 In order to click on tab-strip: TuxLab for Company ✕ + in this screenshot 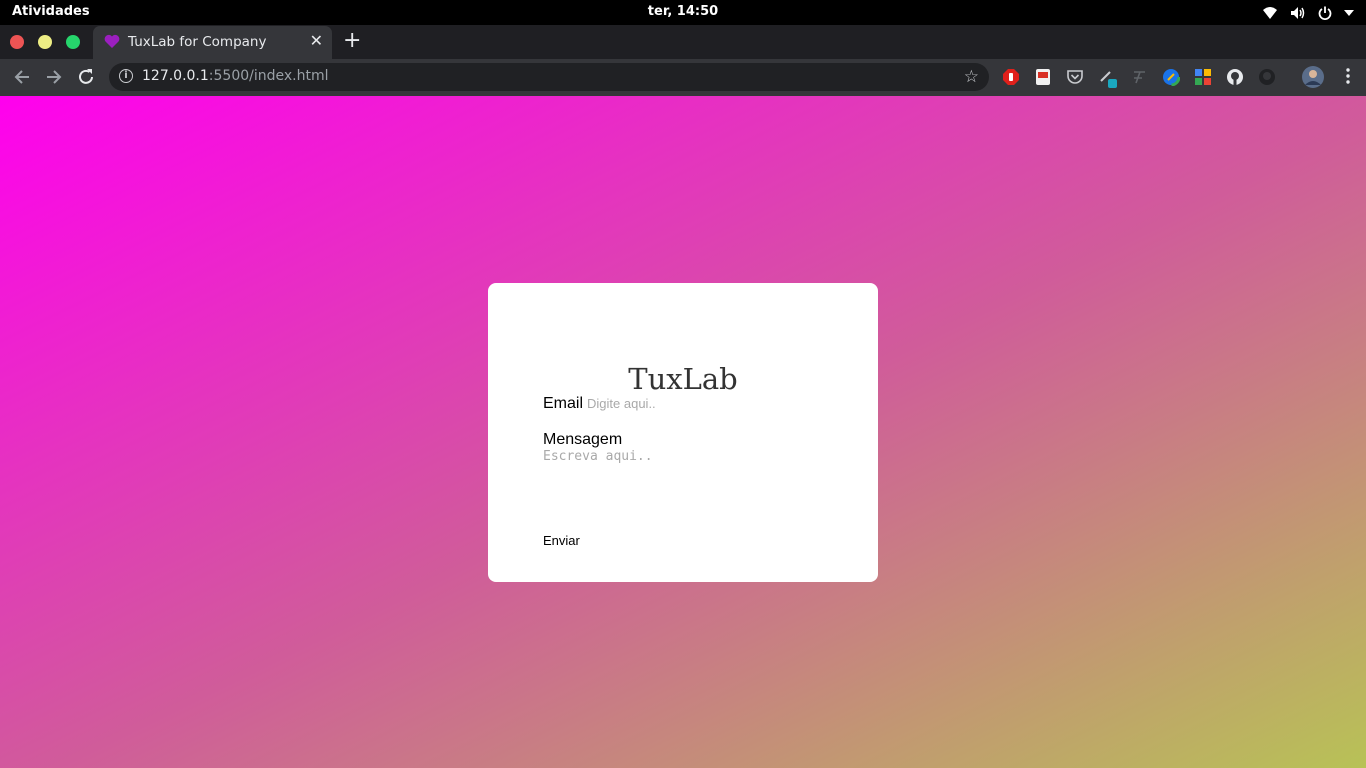, I will do `click(683, 42)`.